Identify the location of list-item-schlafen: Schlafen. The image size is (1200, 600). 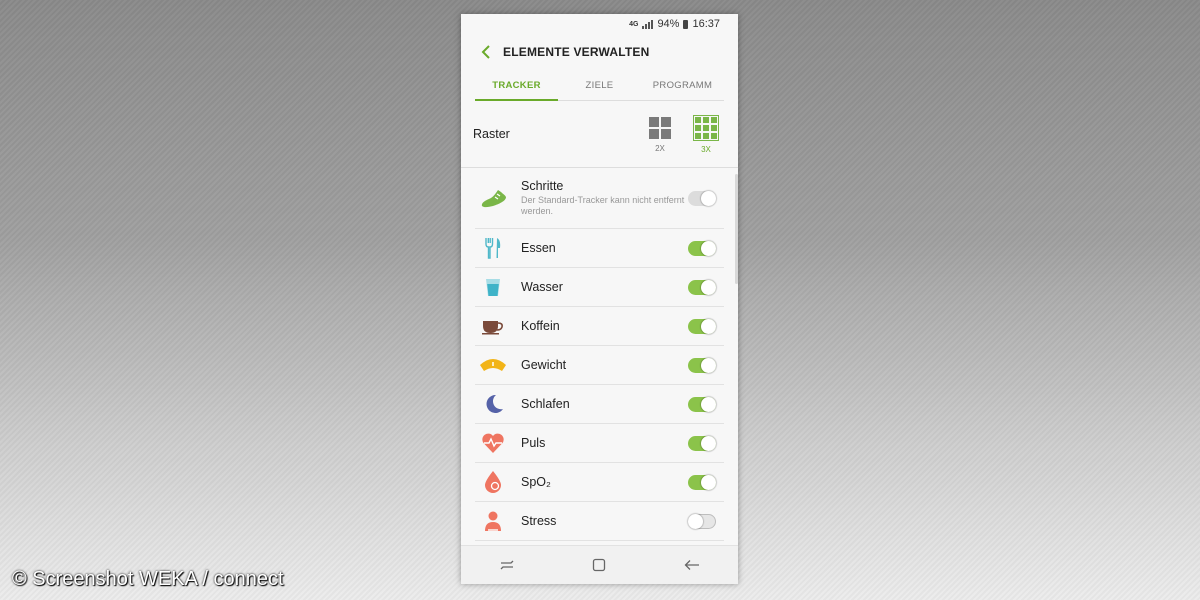
(599, 404).